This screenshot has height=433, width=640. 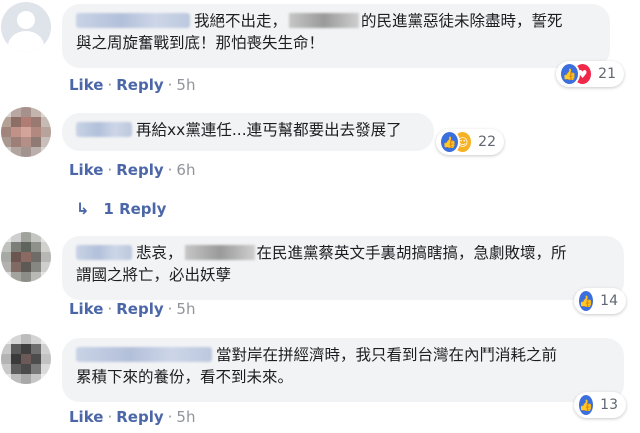 I want to click on view-replies-link: ↳ 1 Reply, so click(x=121, y=208).